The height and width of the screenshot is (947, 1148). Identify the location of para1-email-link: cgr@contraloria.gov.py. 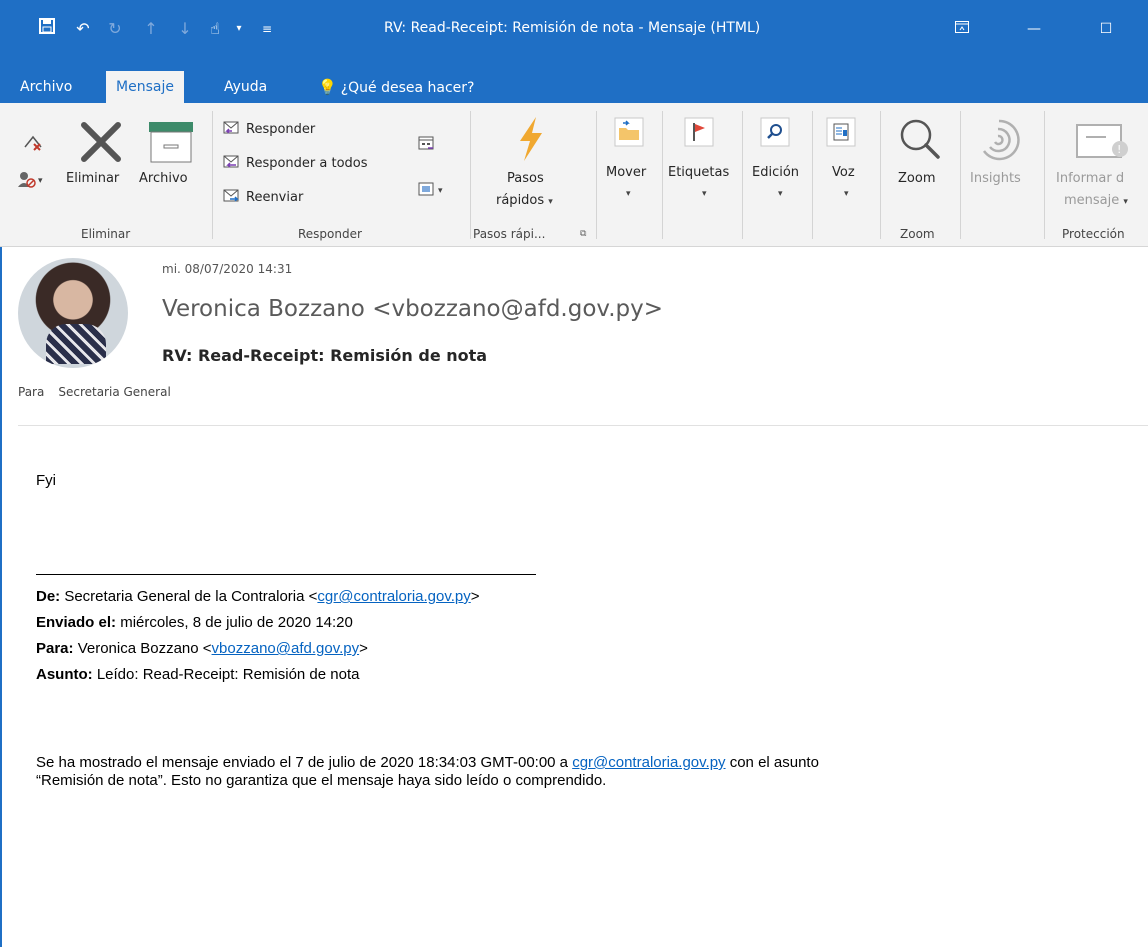
(648, 762).